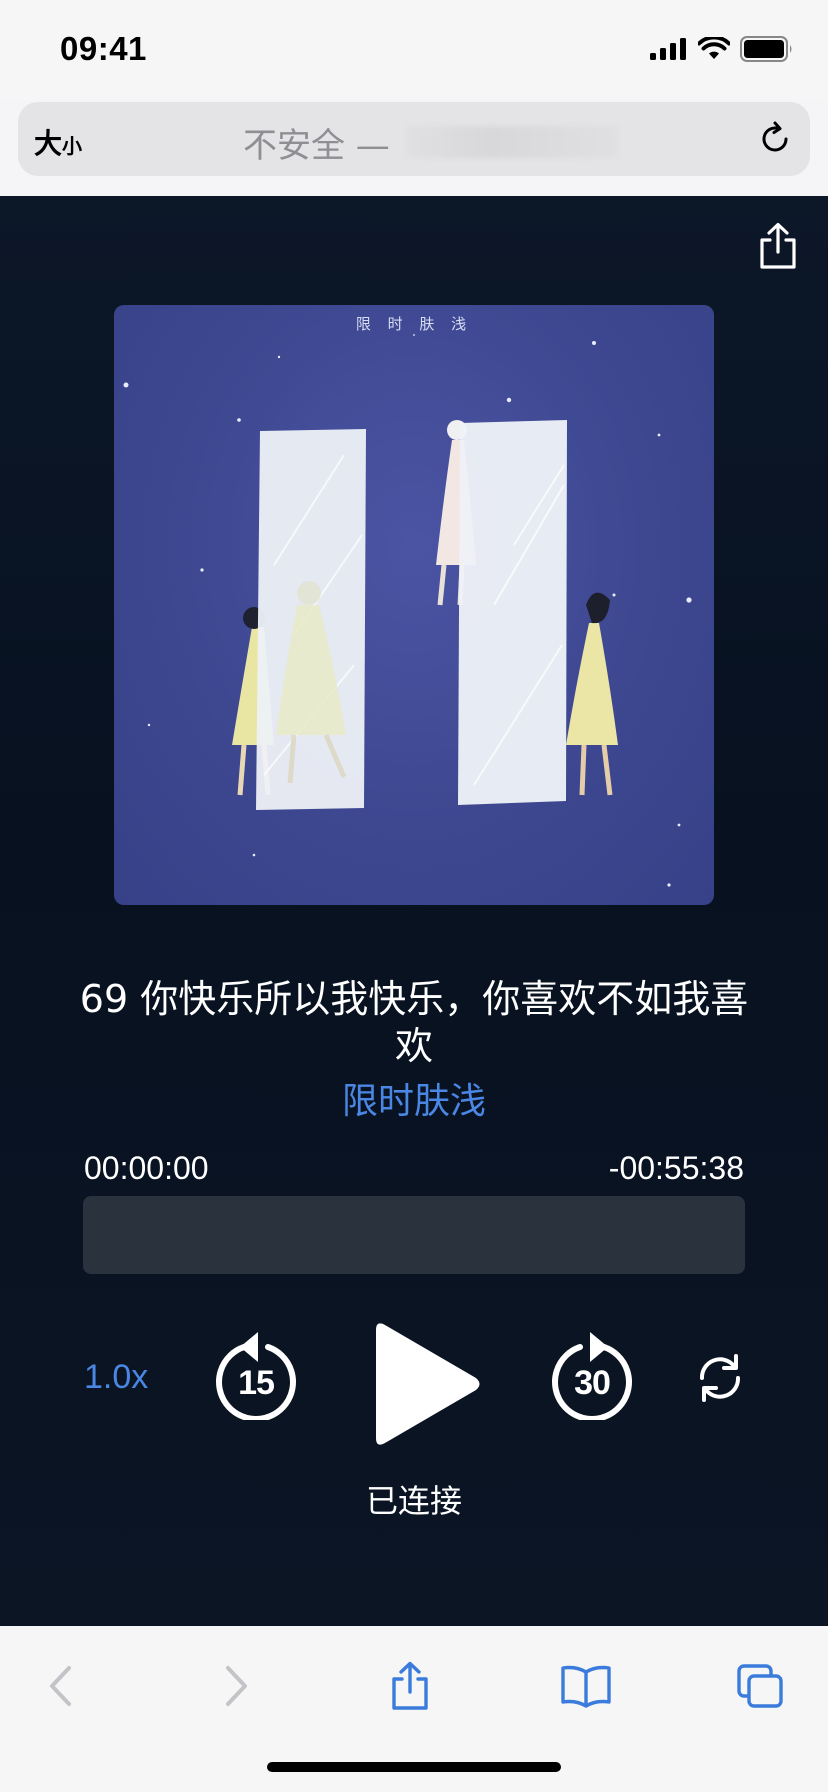 Image resolution: width=828 pixels, height=1792 pixels. What do you see at coordinates (48, 143) in the screenshot?
I see `text-size-big-label: 大` at bounding box center [48, 143].